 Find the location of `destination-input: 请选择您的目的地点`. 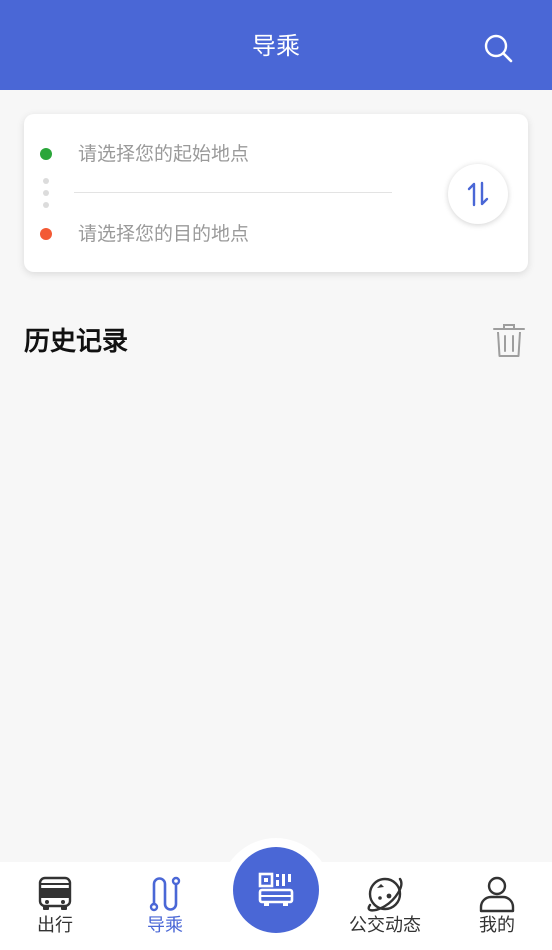

destination-input: 请选择您的目的地点 is located at coordinates (243, 234).